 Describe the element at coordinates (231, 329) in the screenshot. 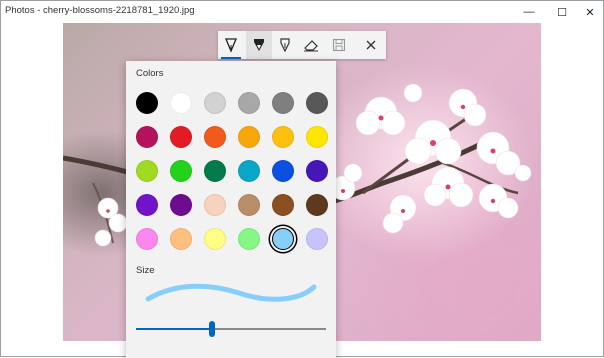

I see `size-slider` at that location.